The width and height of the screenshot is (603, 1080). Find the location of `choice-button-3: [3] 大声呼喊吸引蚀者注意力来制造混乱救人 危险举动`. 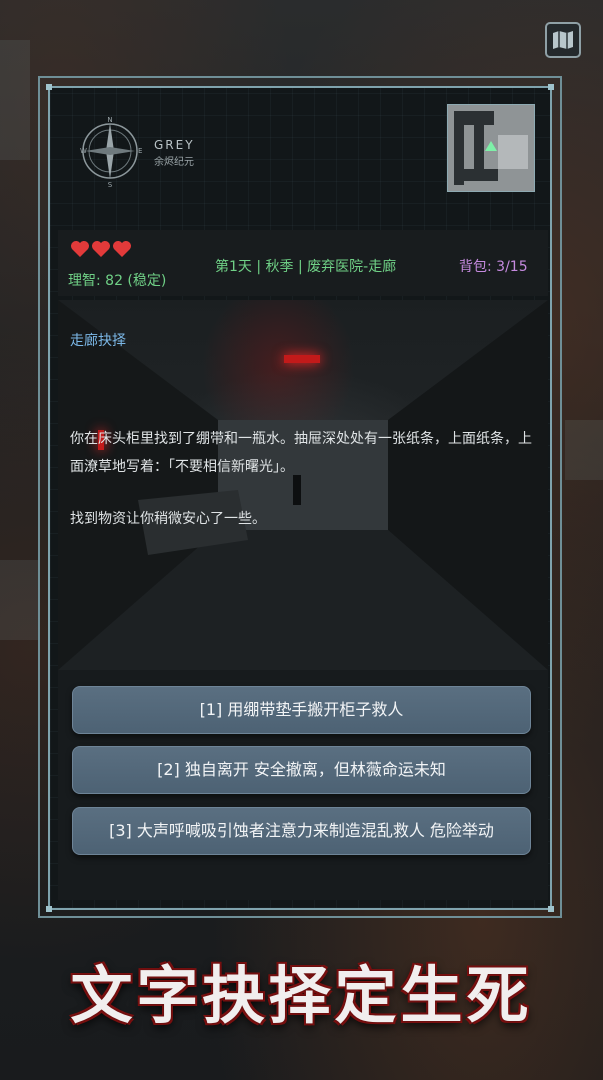

choice-button-3: [3] 大声呼喊吸引蚀者注意力来制造混乱救人 危险举动 is located at coordinates (301, 831).